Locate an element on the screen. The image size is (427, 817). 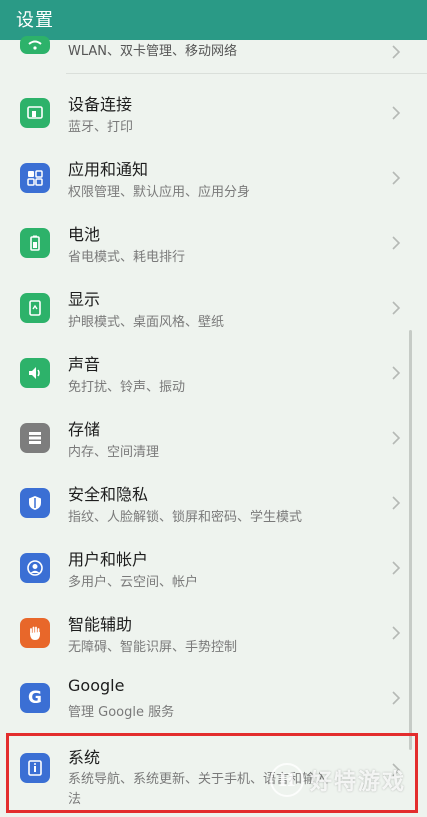
settings-item-users-accounts: 用户和帐户 多用户、云空间、帐户 is located at coordinates (213, 568).